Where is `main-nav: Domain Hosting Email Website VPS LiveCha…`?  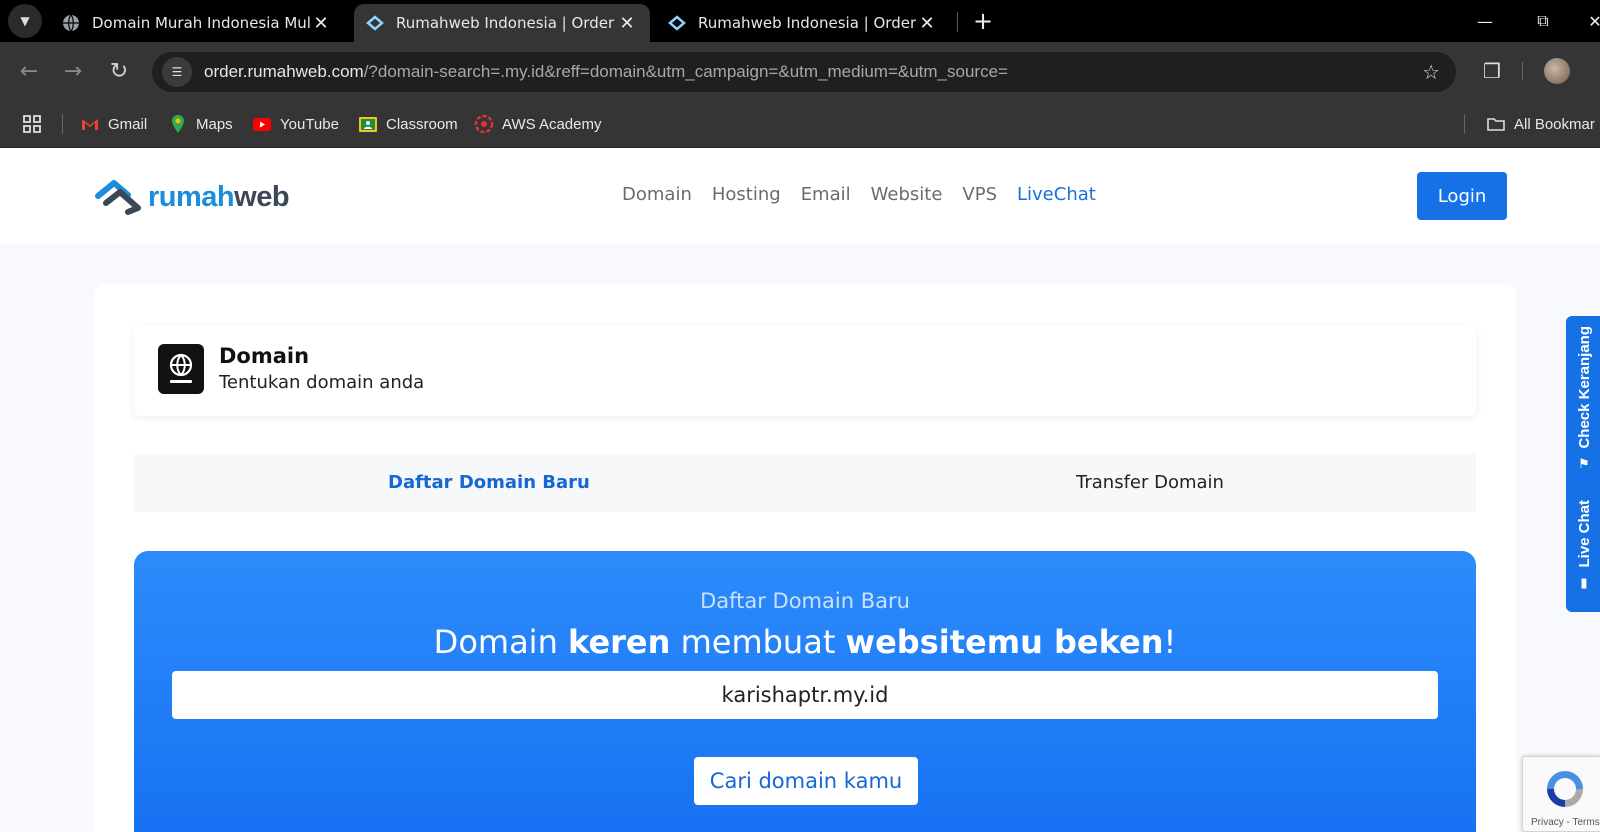
main-nav: Domain Hosting Email Website VPS LiveCha… is located at coordinates (869, 194).